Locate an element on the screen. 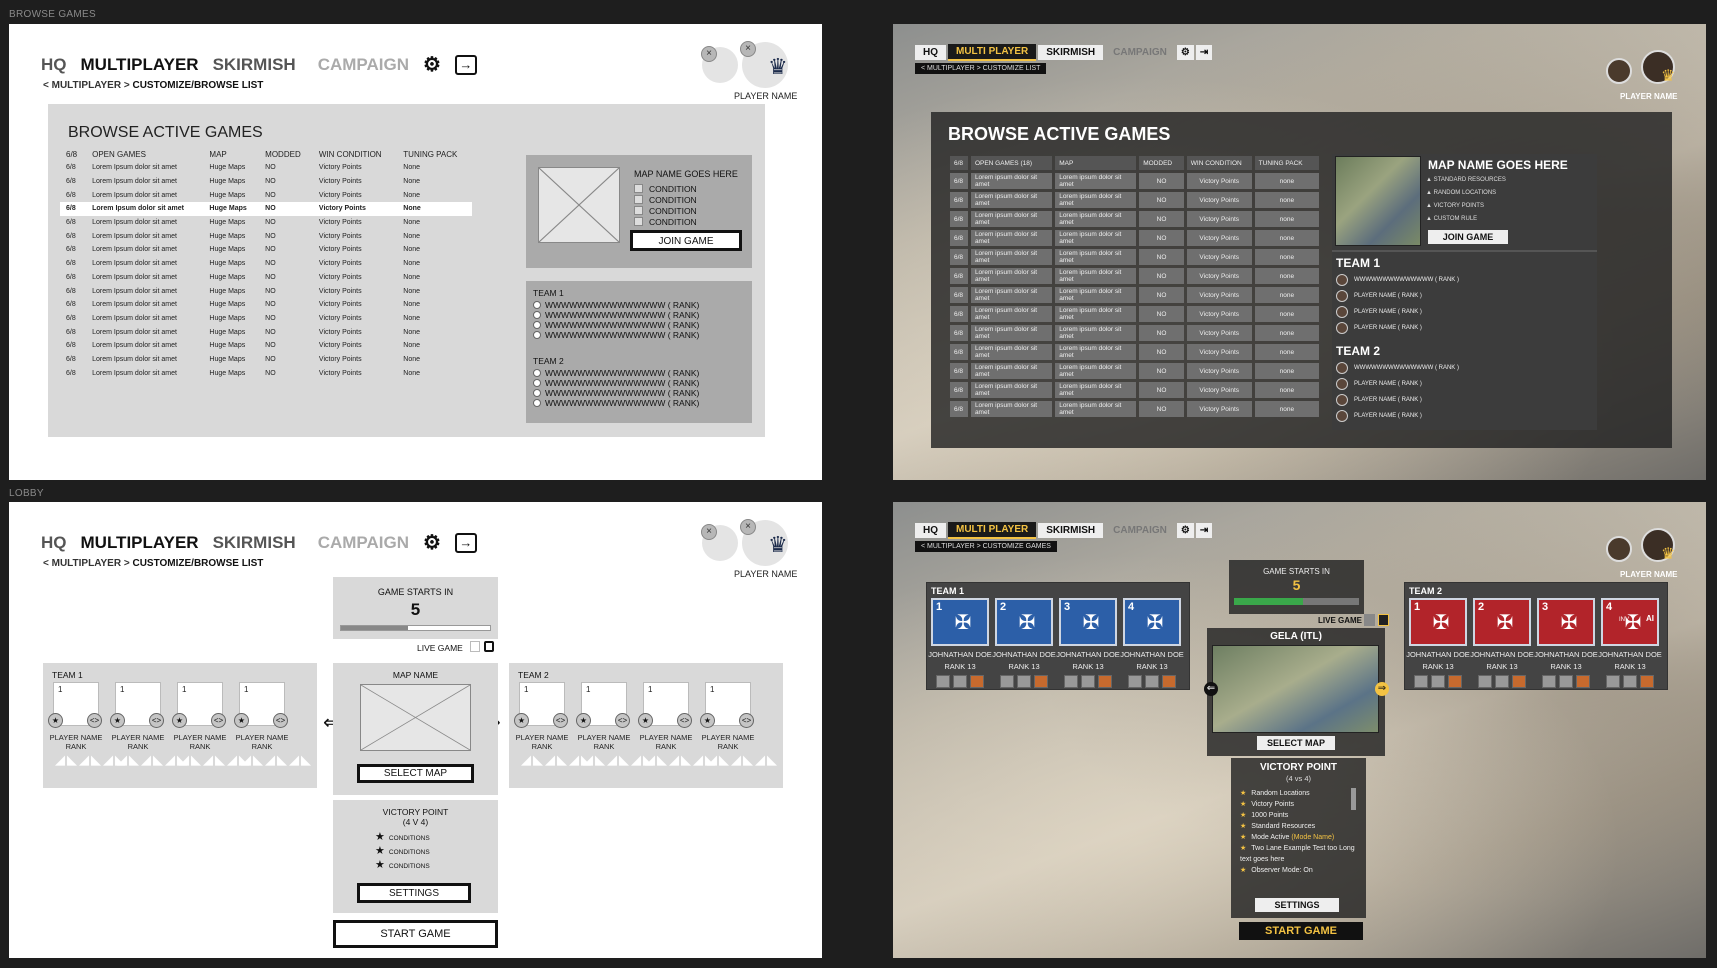 This screenshot has height=968, width=1717. col-slots: 6/8 is located at coordinates (73, 154).